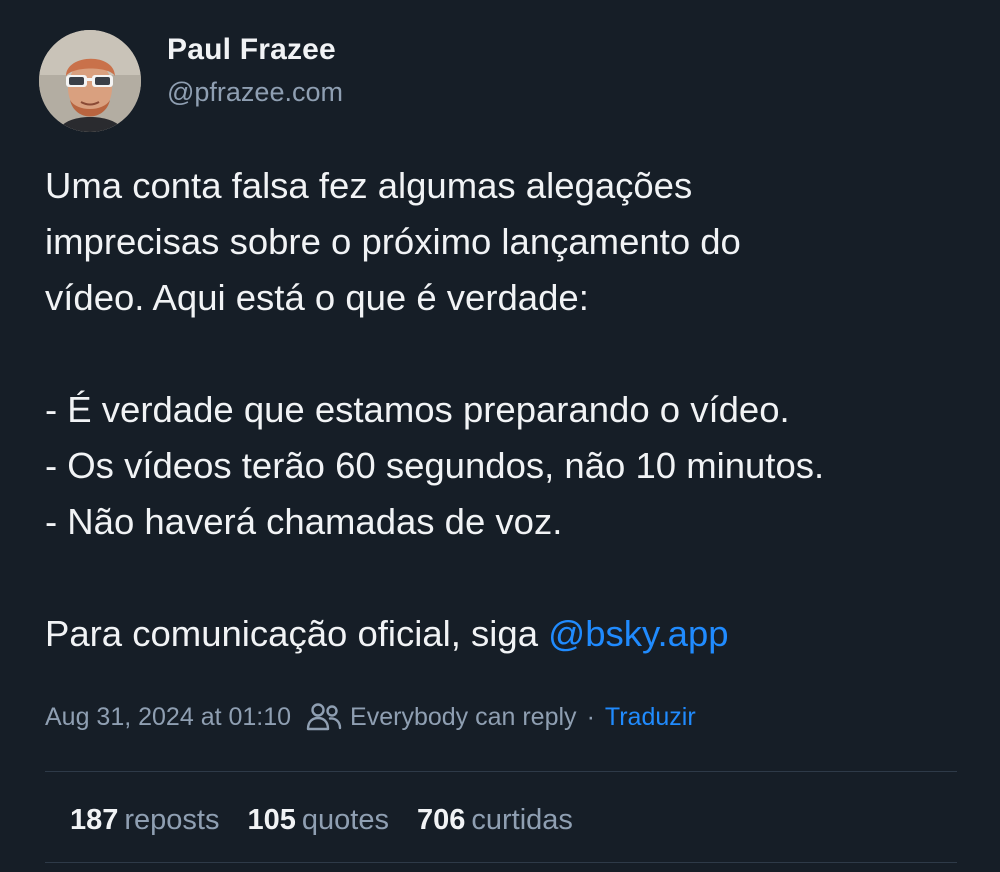  What do you see at coordinates (650, 717) in the screenshot?
I see `translate-link: Traduzir` at bounding box center [650, 717].